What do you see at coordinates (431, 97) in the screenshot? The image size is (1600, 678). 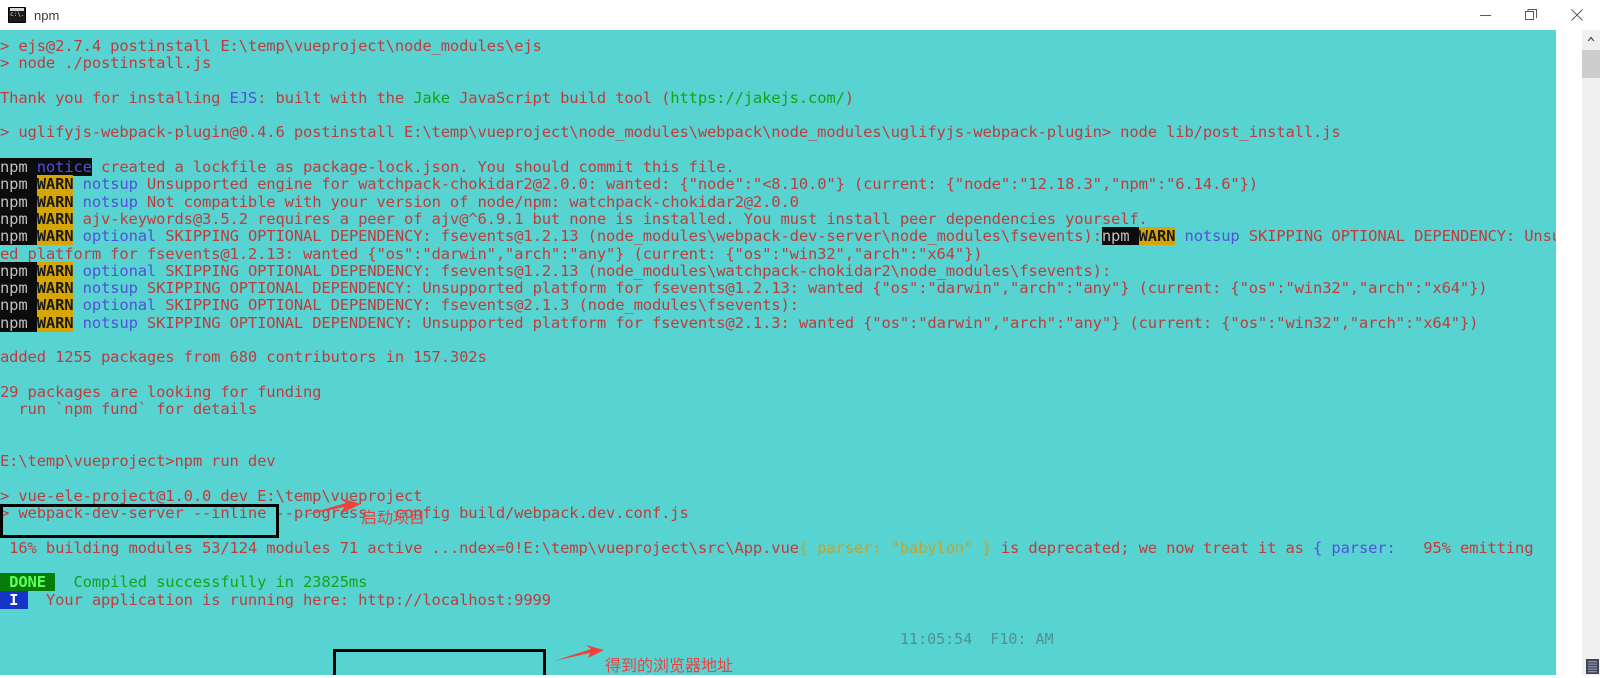 I see `console-segment: Jake` at bounding box center [431, 97].